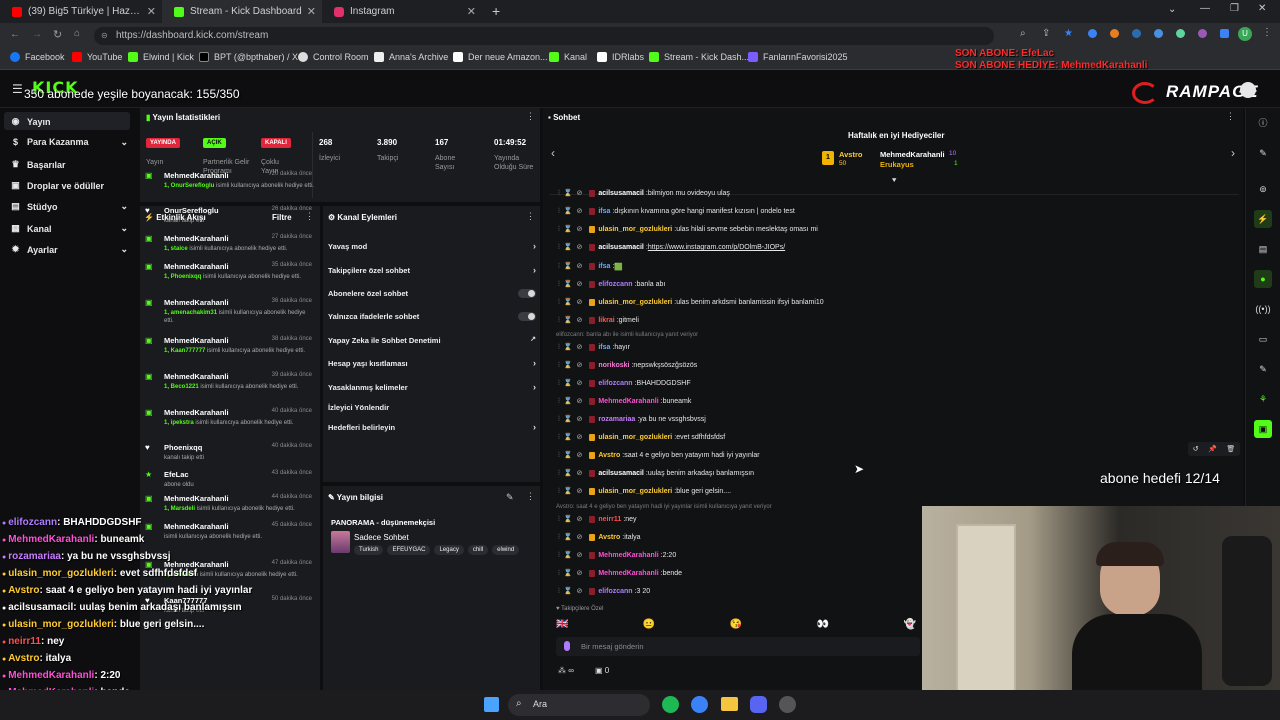 This screenshot has height=720, width=1280. I want to click on bookmark-fanlarin-favorisi: FanlarınFavorisi2025, so click(798, 57).